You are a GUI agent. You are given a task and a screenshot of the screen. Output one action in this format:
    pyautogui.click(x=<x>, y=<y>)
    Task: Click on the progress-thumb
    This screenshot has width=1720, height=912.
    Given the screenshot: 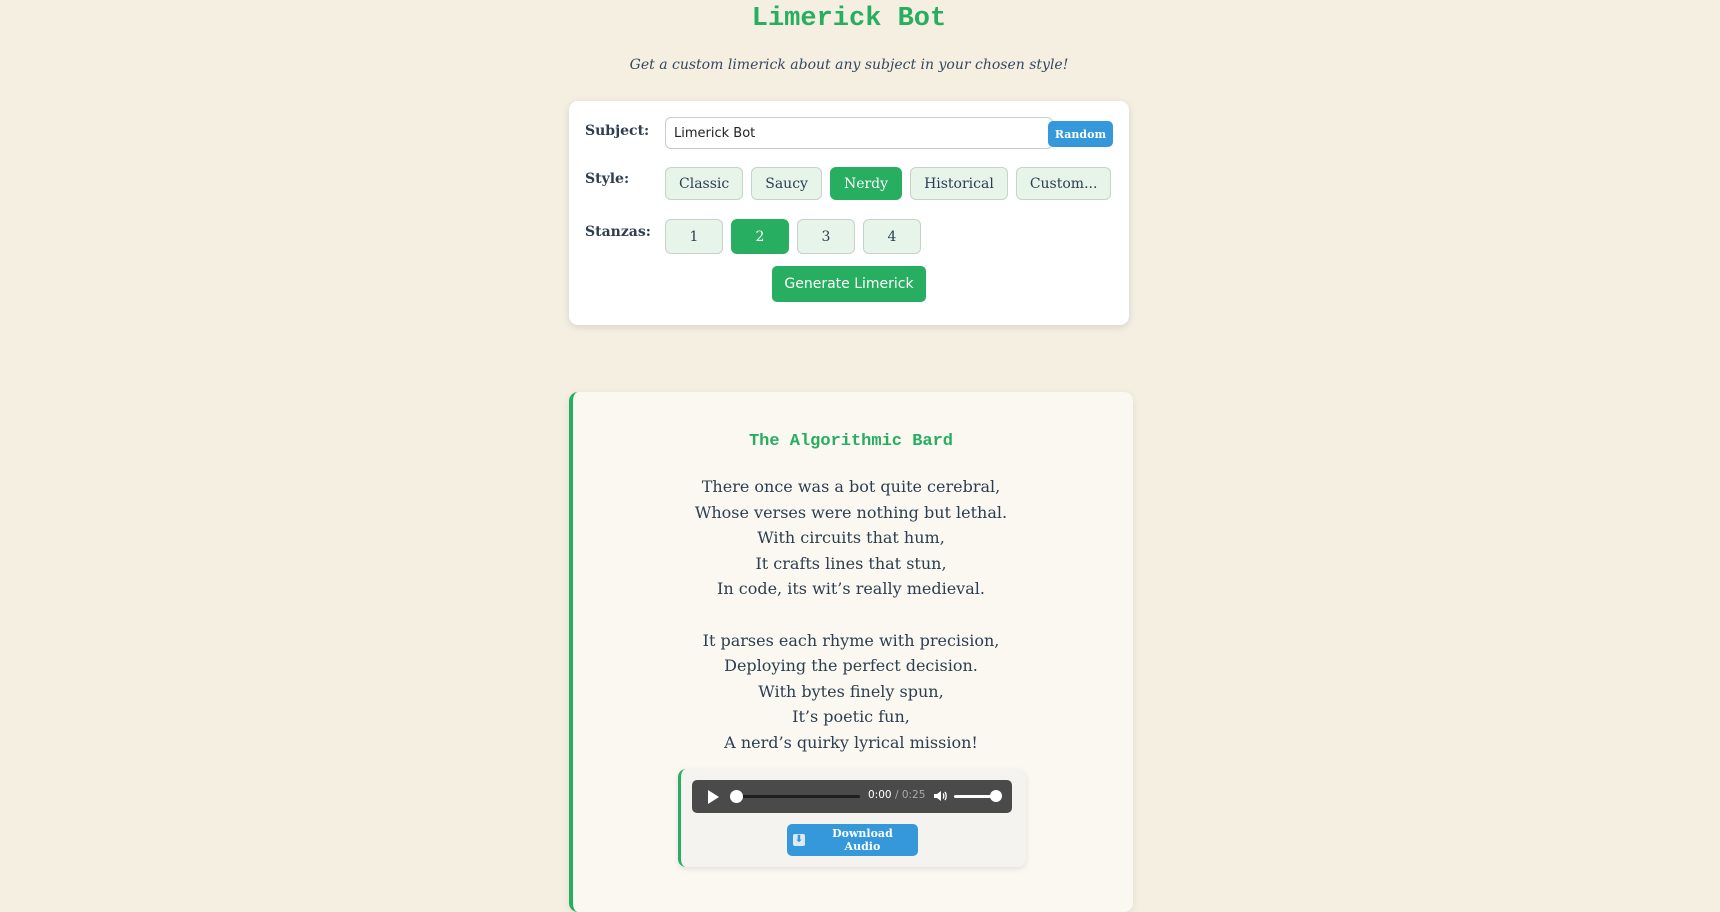 What is the action you would take?
    pyautogui.click(x=736, y=796)
    